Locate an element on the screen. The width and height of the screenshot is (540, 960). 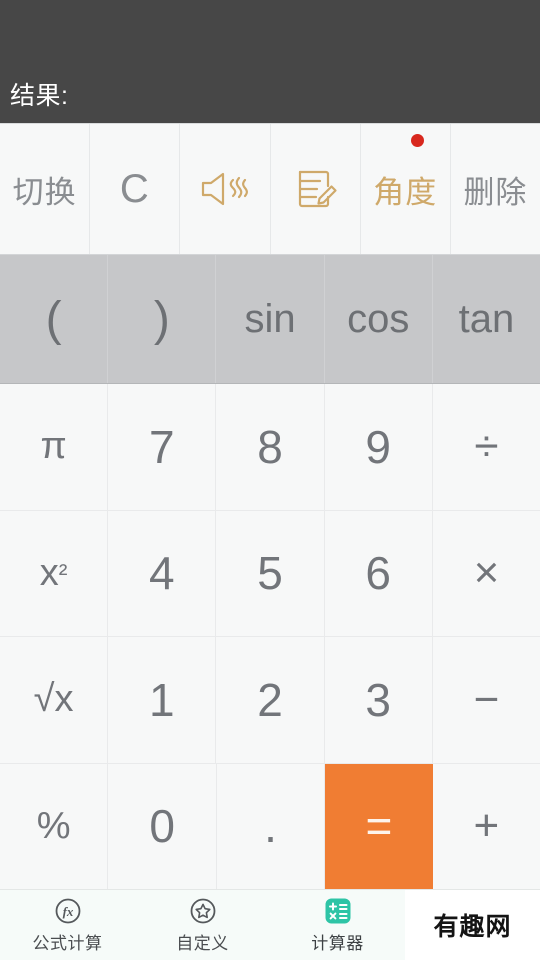
nav-label-custom: 自定义 is located at coordinates (202, 943).